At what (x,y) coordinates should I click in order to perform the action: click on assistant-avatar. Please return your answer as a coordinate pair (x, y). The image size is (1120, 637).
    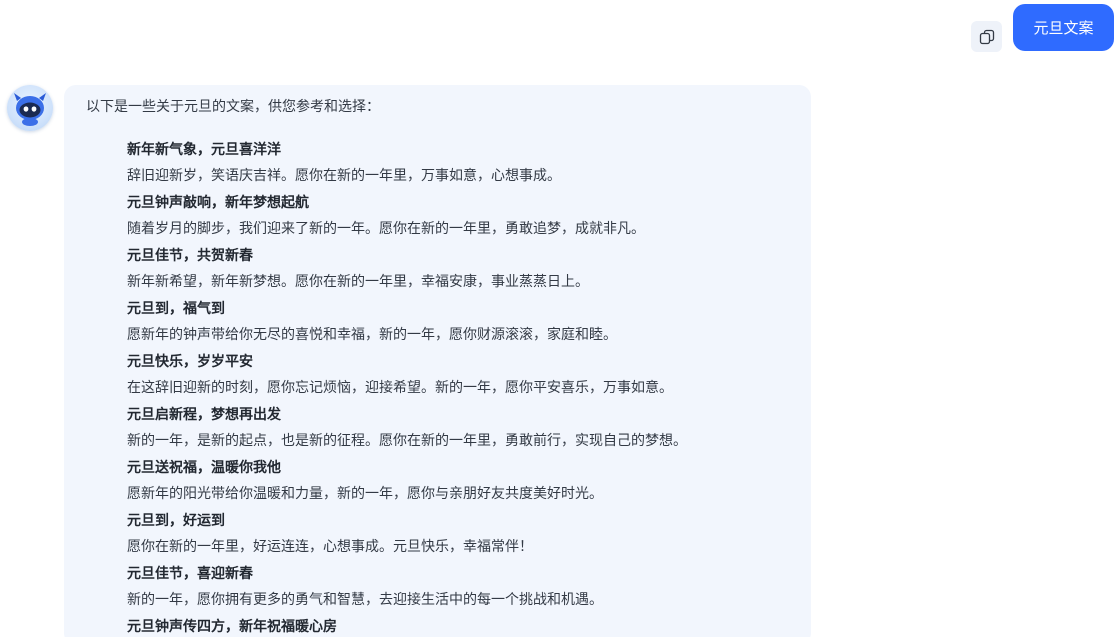
    Looking at the image, I should click on (30, 108).